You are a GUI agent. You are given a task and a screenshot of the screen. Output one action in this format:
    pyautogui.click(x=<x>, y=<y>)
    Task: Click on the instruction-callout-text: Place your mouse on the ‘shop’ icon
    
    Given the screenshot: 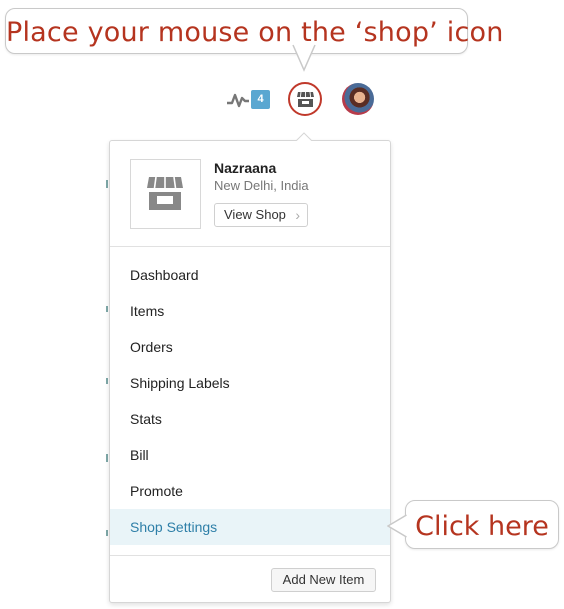 What is the action you would take?
    pyautogui.click(x=255, y=32)
    